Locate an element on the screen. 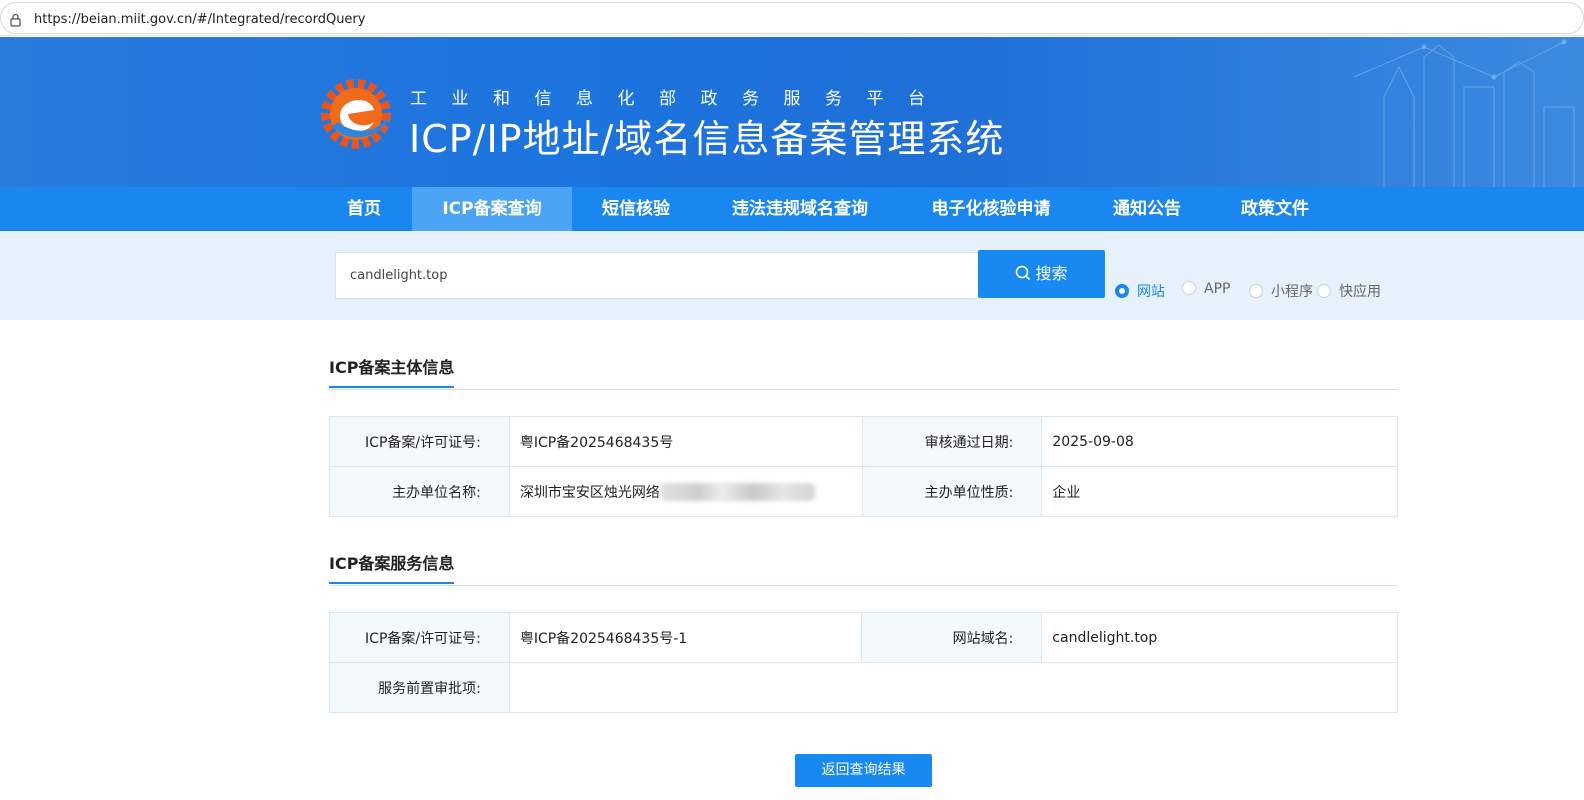 The width and height of the screenshot is (1584, 800). platform-subtitle: 工业和信息化部政务服务平台 is located at coordinates (680, 99).